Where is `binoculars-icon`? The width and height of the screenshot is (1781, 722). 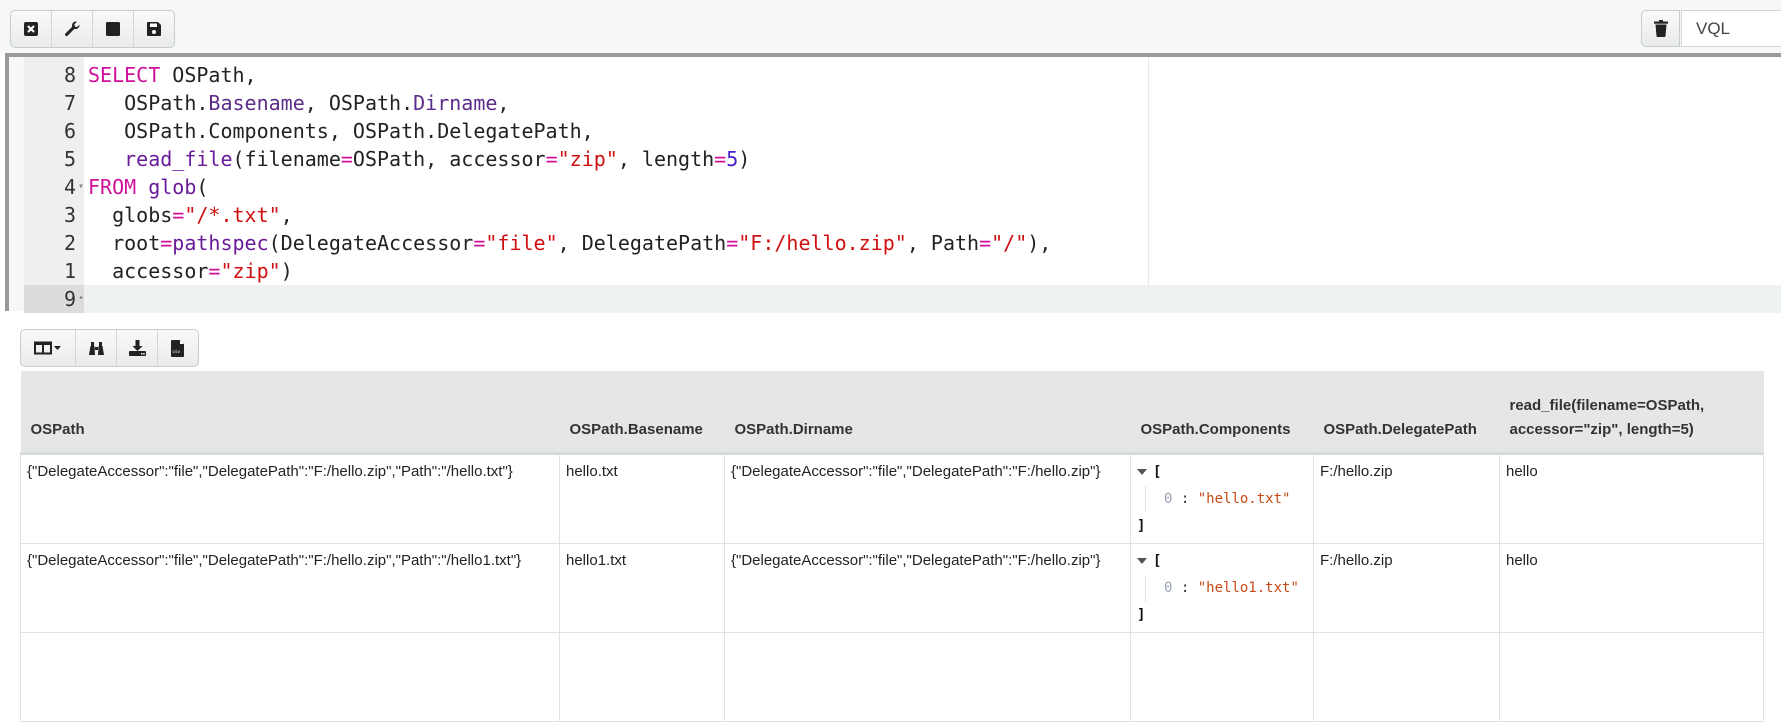
binoculars-icon is located at coordinates (96, 348).